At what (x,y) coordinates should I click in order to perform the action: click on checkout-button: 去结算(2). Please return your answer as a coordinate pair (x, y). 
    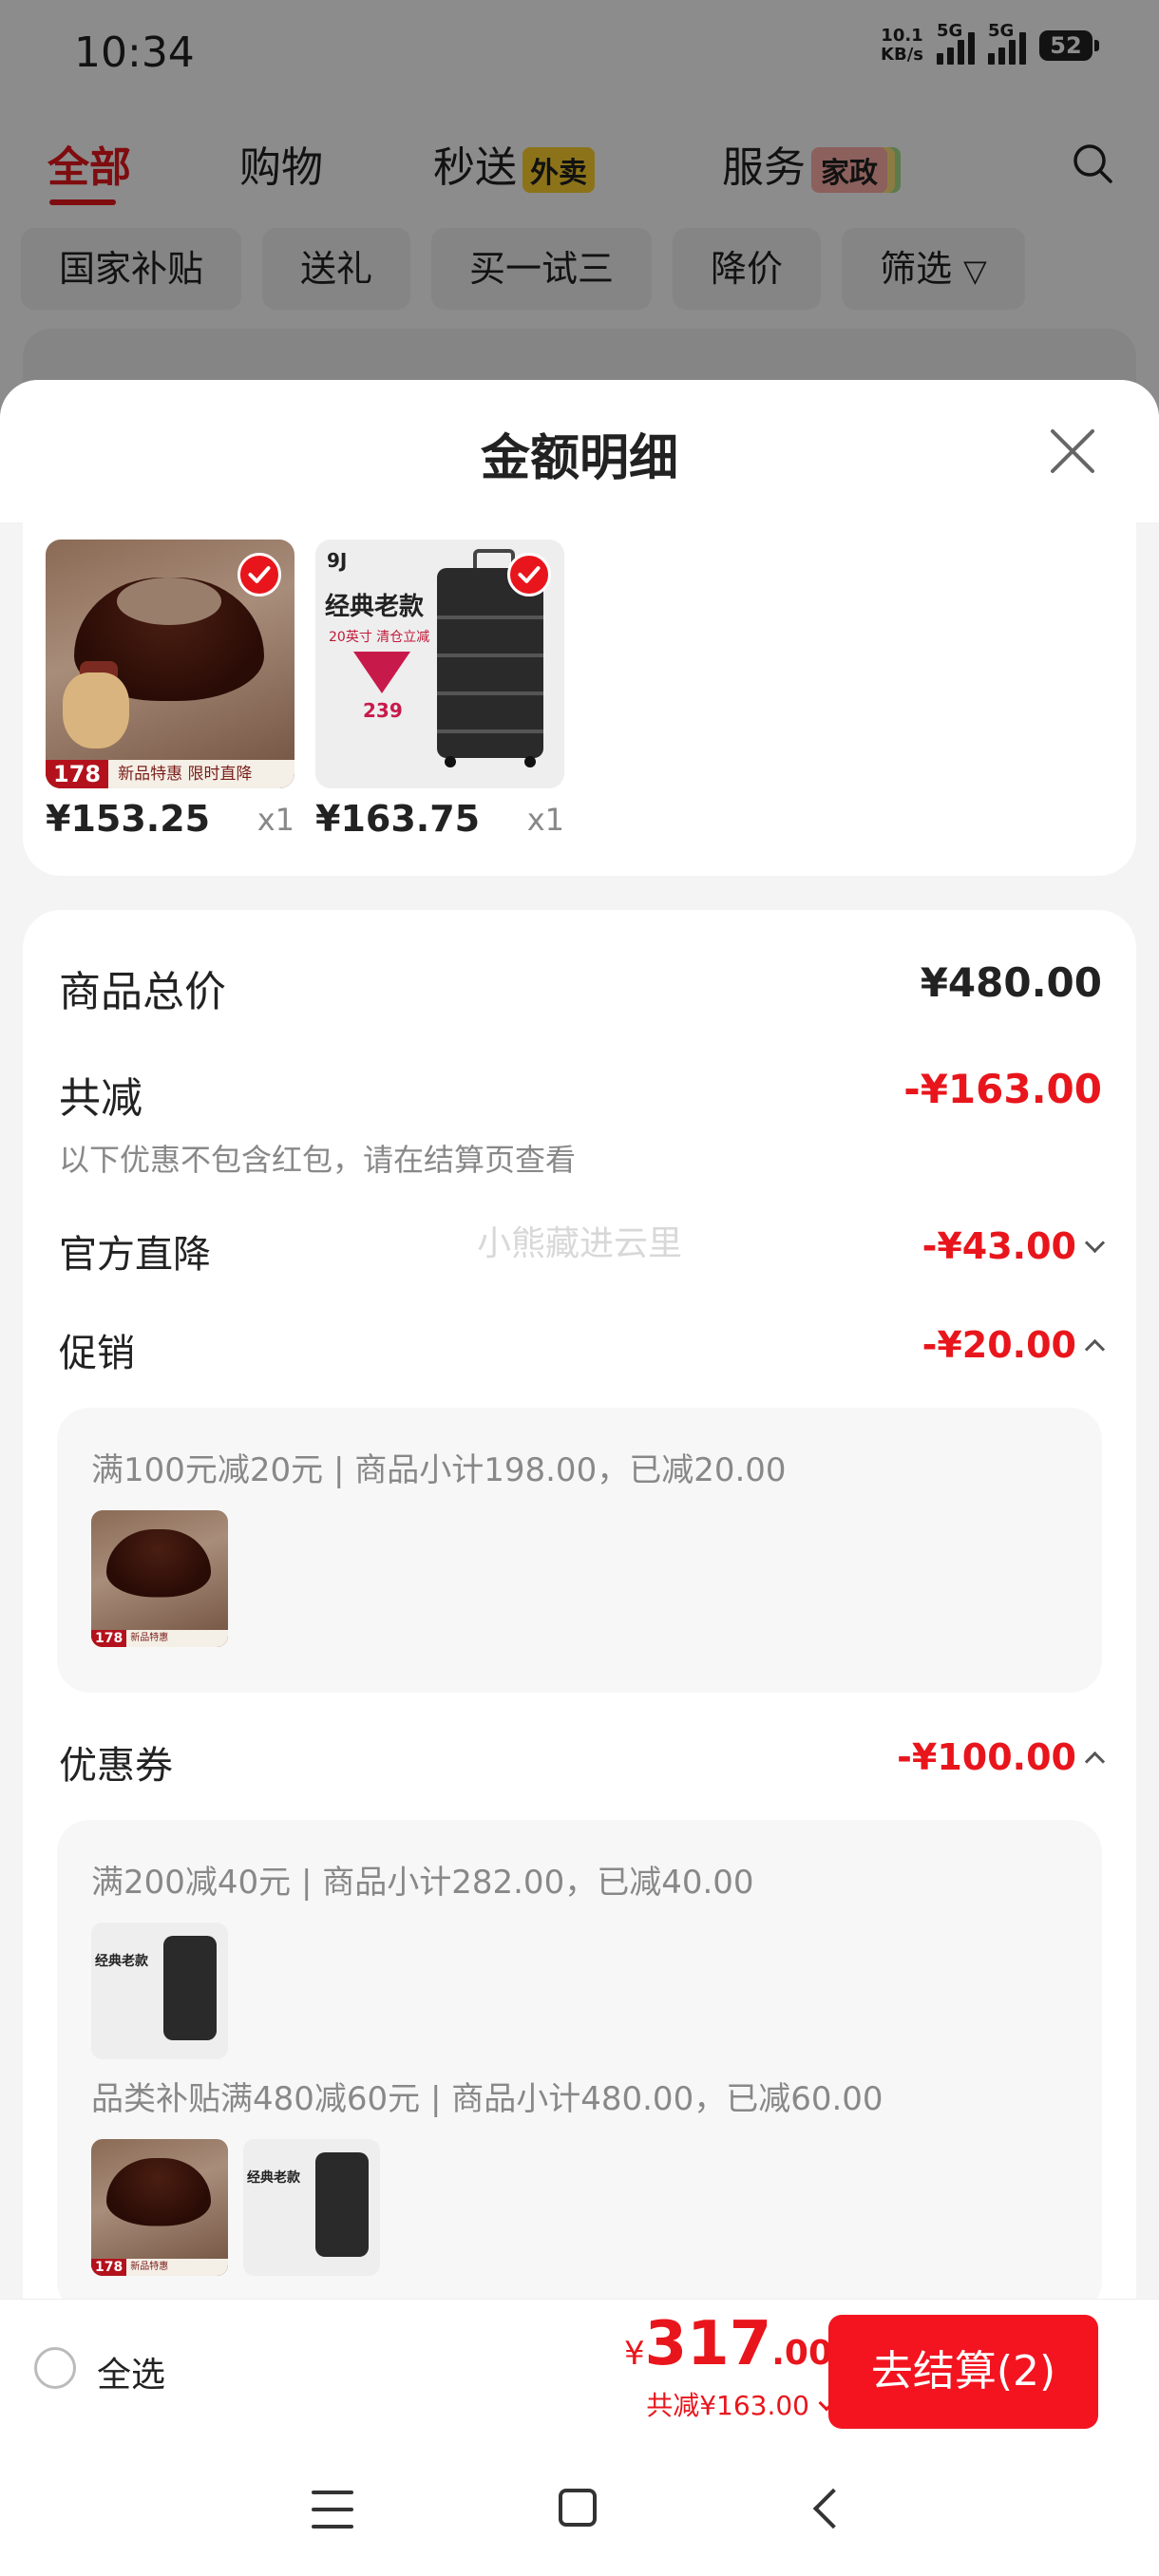
    Looking at the image, I should click on (963, 2372).